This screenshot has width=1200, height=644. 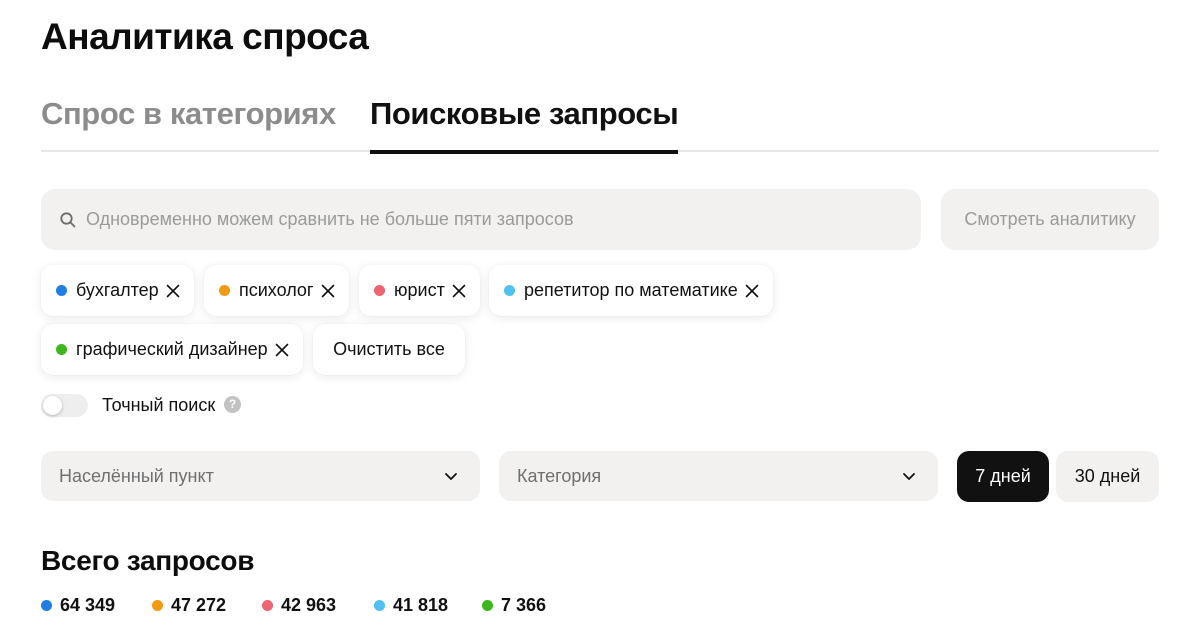 I want to click on help-icon: ?, so click(x=232, y=404).